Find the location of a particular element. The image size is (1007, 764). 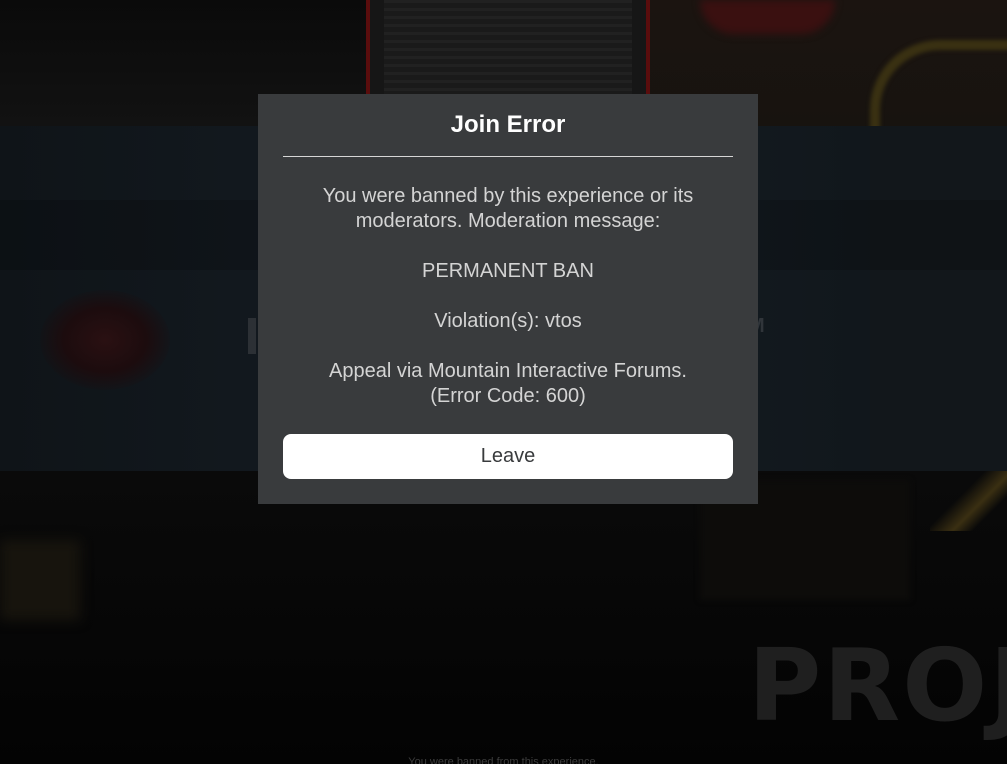

leave-button: Leave is located at coordinates (508, 456).